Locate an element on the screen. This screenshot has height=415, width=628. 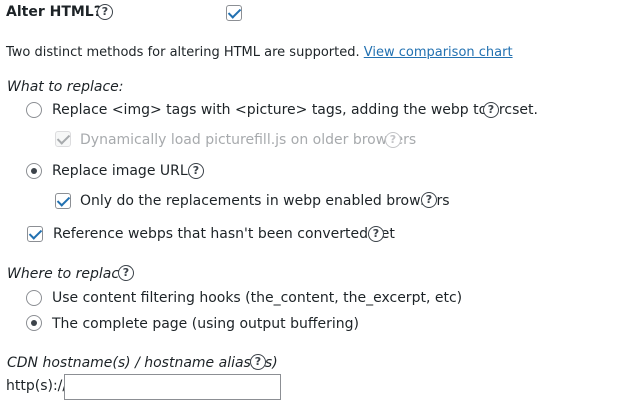
replace-image-urls-label: Replace image URLs is located at coordinates (123, 171).